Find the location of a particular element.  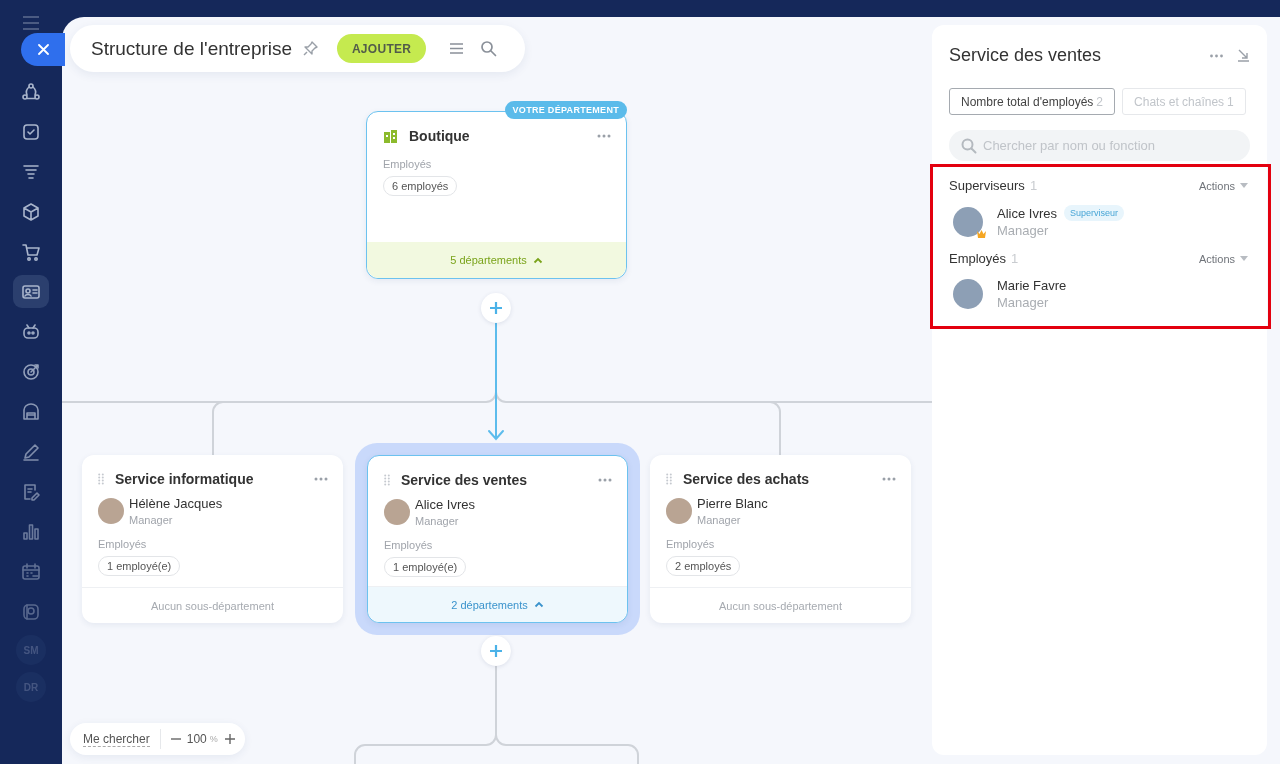

cart-icon is located at coordinates (31, 251).